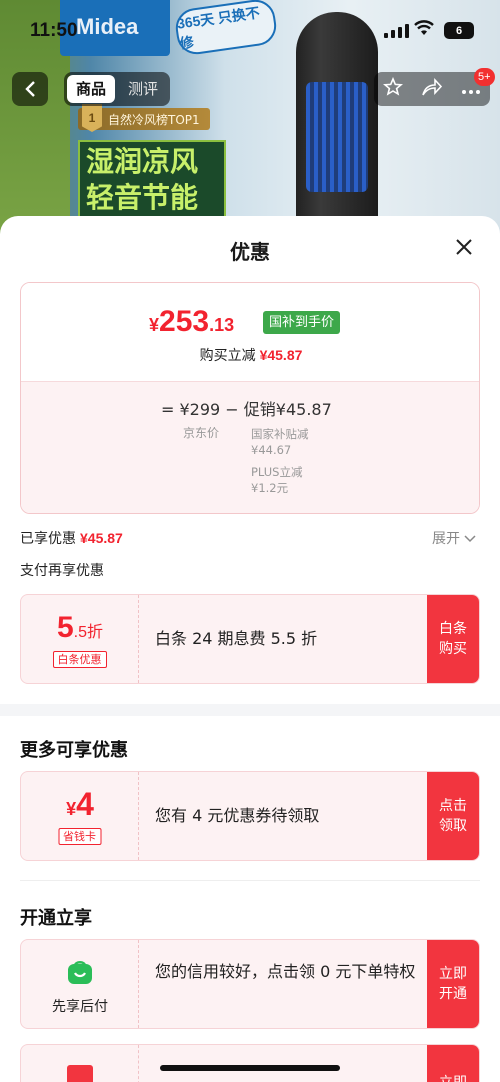 This screenshot has height=1082, width=500. What do you see at coordinates (79, 836) in the screenshot?
I see `coupon-tag: 省钱卡` at bounding box center [79, 836].